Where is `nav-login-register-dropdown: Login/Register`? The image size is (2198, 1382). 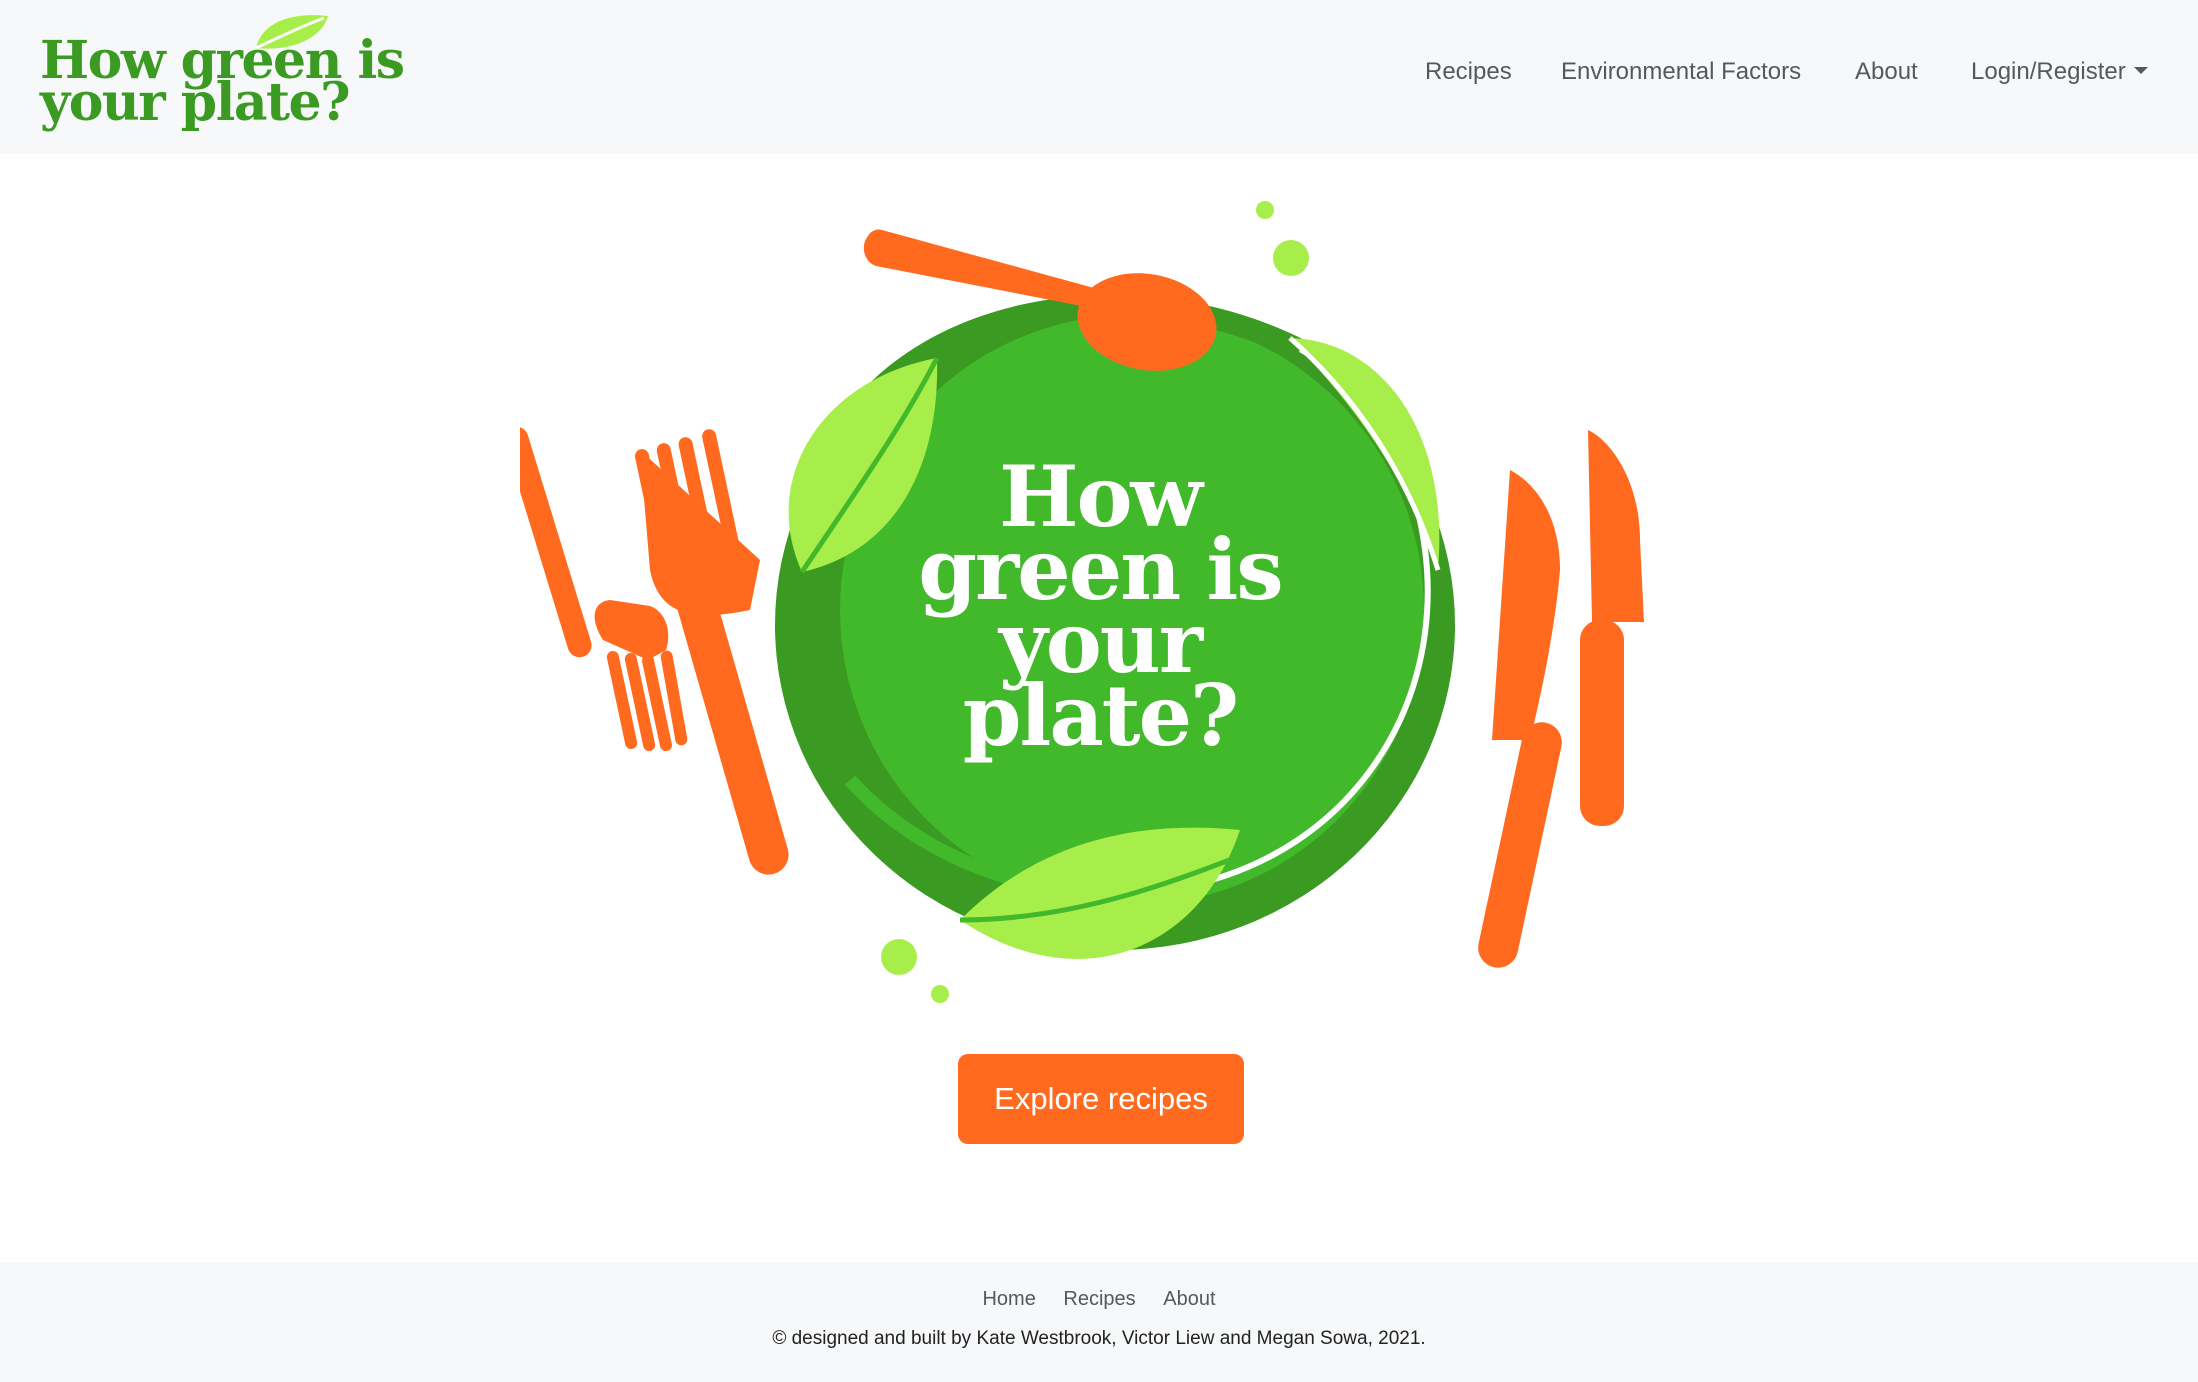
nav-login-register-dropdown: Login/Register is located at coordinates (2059, 72).